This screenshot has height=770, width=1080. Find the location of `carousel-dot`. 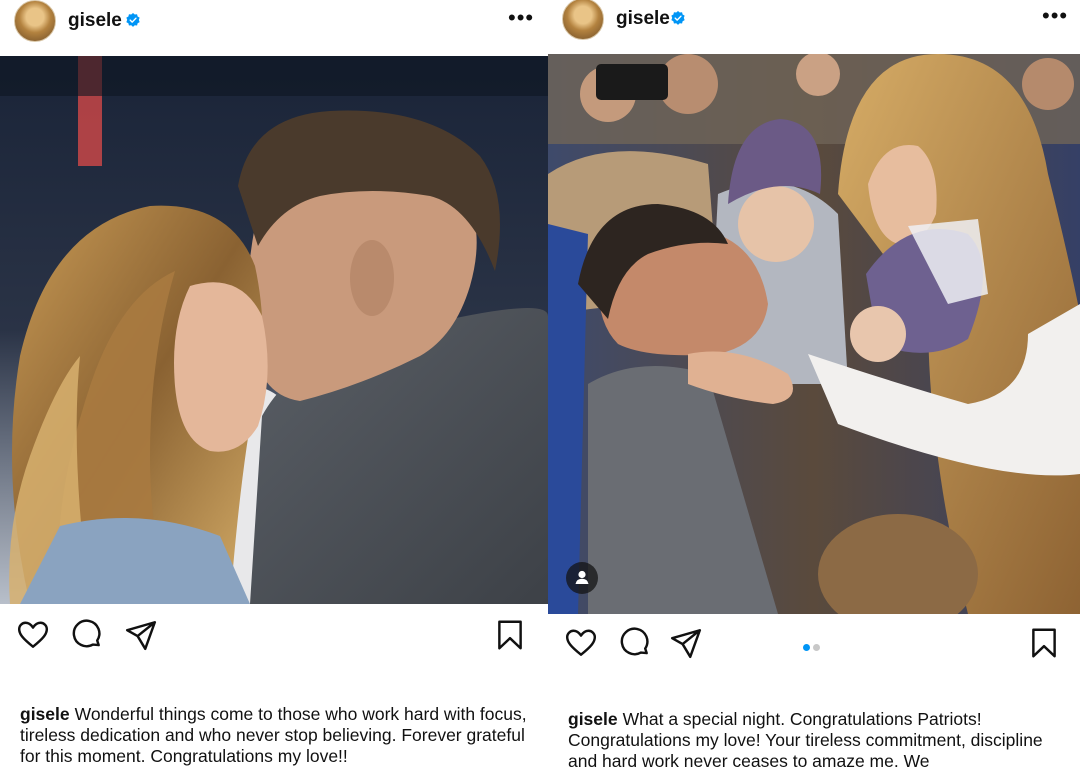

carousel-dot is located at coordinates (816, 647).